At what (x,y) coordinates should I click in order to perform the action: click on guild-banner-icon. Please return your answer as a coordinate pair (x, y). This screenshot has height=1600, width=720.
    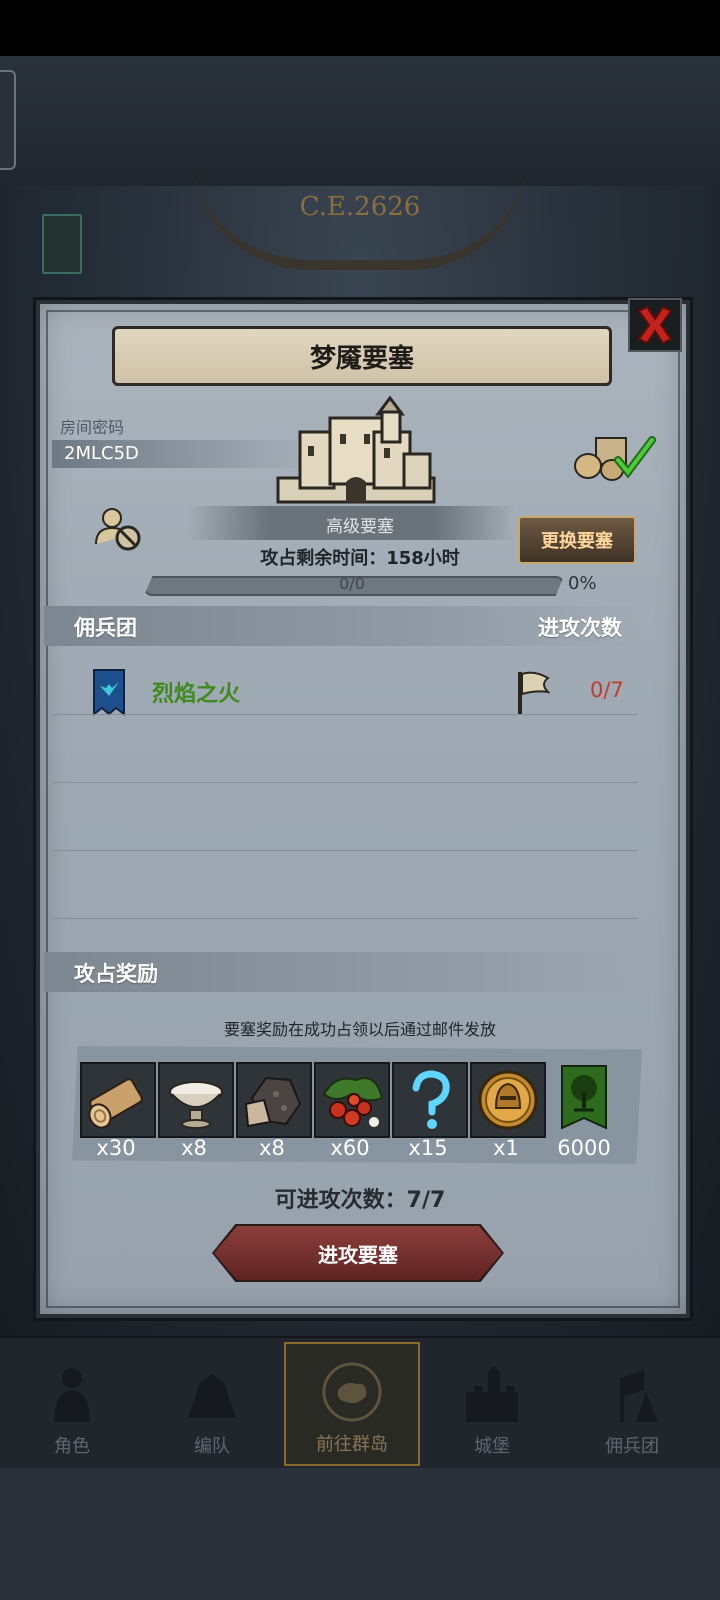
    Looking at the image, I should click on (584, 1097).